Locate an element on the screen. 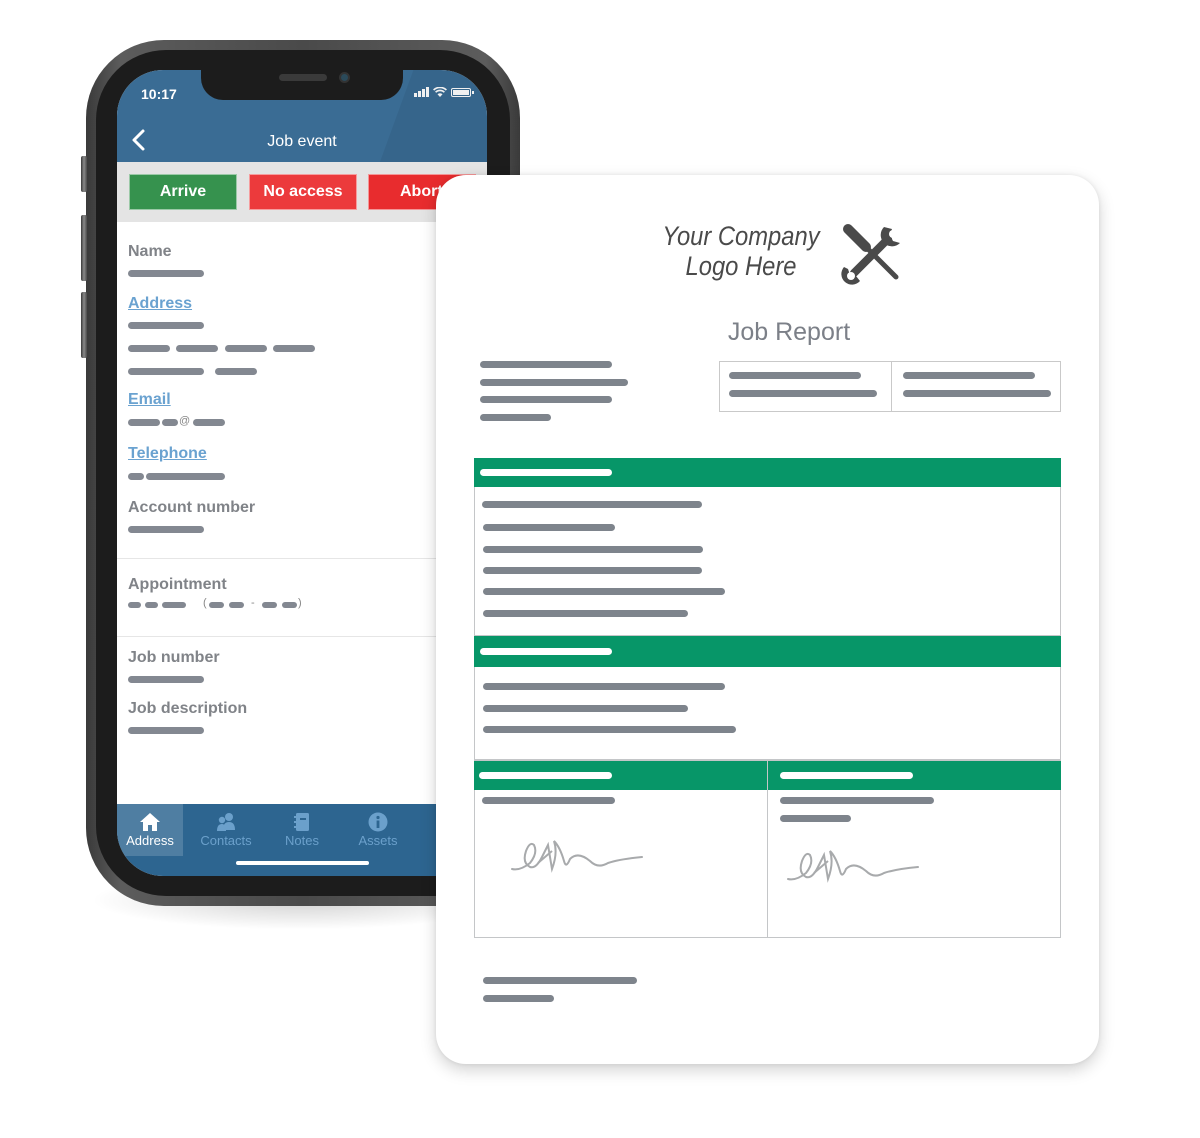  appointment-dash: - is located at coordinates (253, 603).